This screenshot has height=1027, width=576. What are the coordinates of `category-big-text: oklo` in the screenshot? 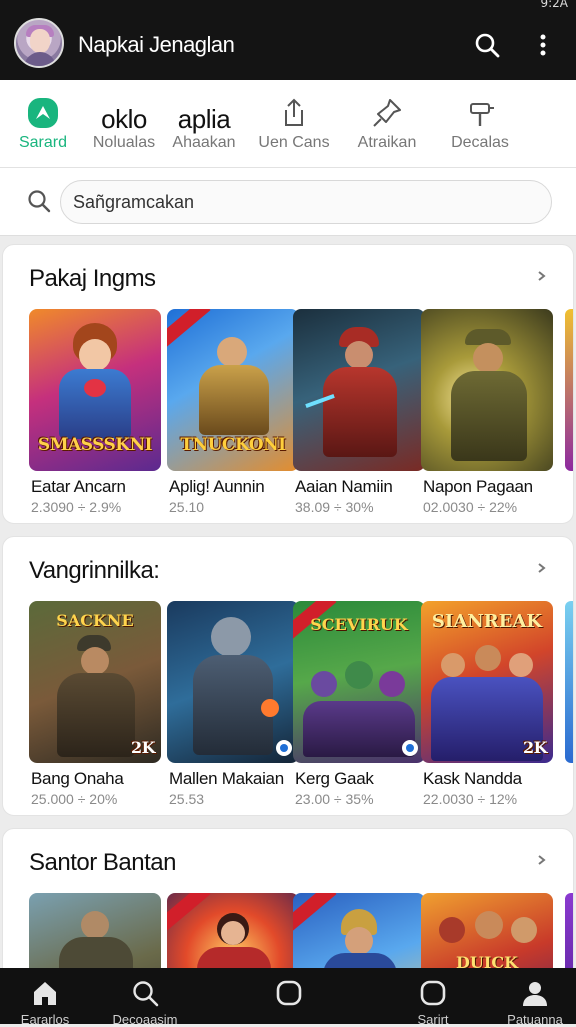 It's located at (124, 119).